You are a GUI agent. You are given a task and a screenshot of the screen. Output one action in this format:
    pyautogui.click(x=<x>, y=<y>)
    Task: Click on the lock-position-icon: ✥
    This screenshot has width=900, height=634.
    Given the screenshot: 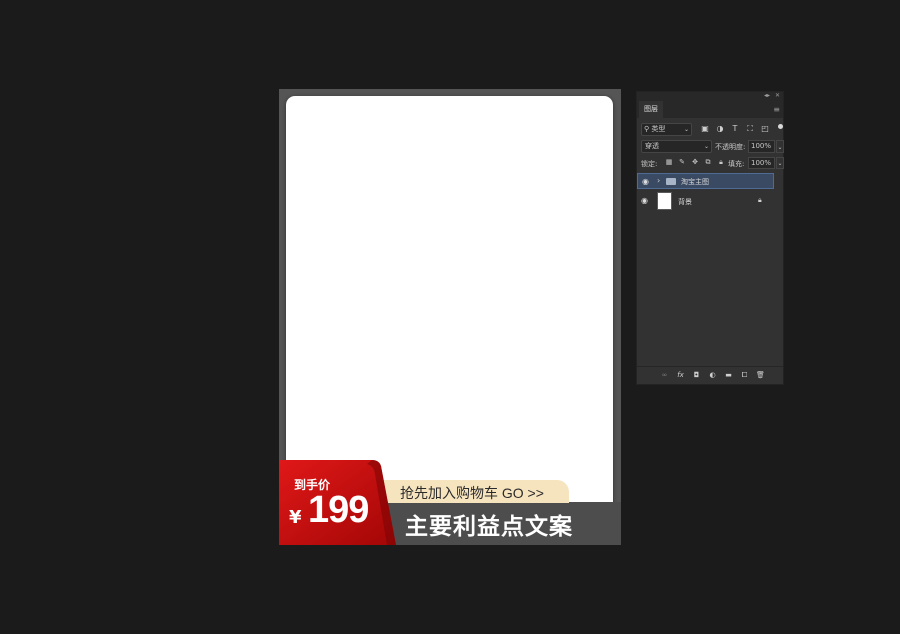 What is the action you would take?
    pyautogui.click(x=695, y=162)
    